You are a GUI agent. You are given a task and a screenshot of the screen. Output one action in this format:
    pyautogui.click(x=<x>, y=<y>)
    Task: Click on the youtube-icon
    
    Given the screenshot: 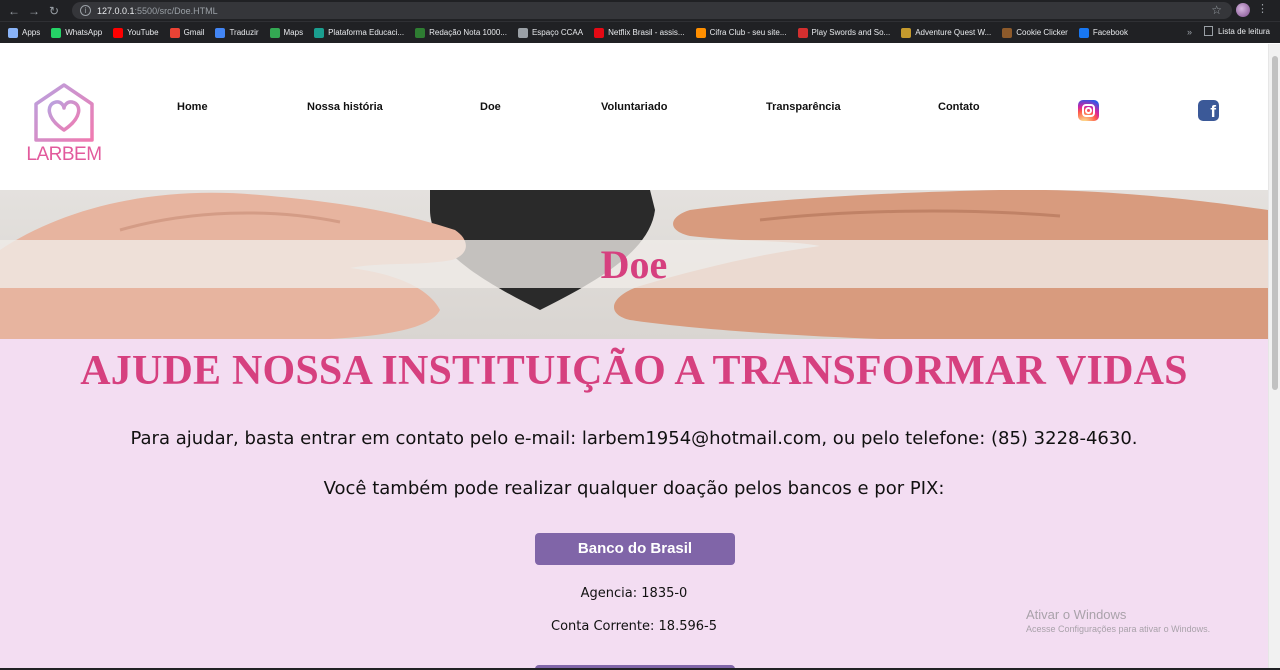 What is the action you would take?
    pyautogui.click(x=118, y=32)
    